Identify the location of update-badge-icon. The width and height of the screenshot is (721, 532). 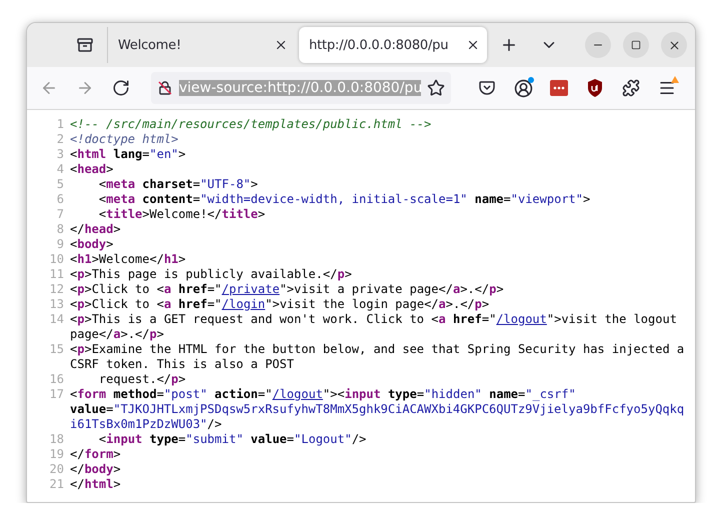
(675, 79).